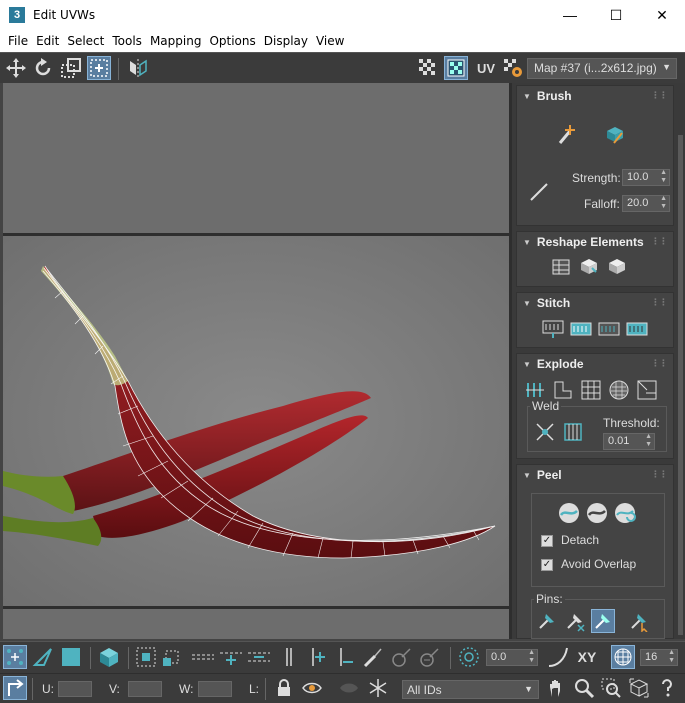  Describe the element at coordinates (513, 68) in the screenshot. I see `map-settings-icon` at that location.